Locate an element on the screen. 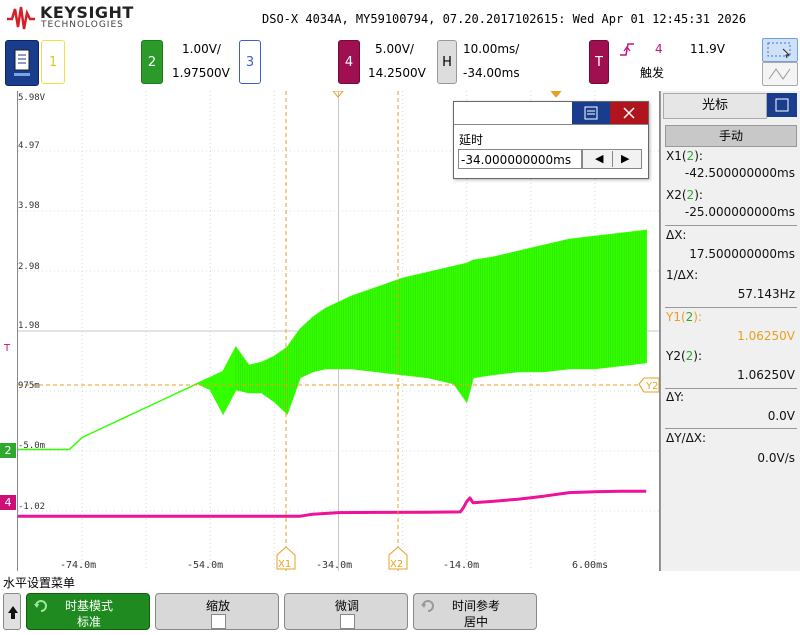 The width and height of the screenshot is (800, 635). fine-checkbox is located at coordinates (347, 621).